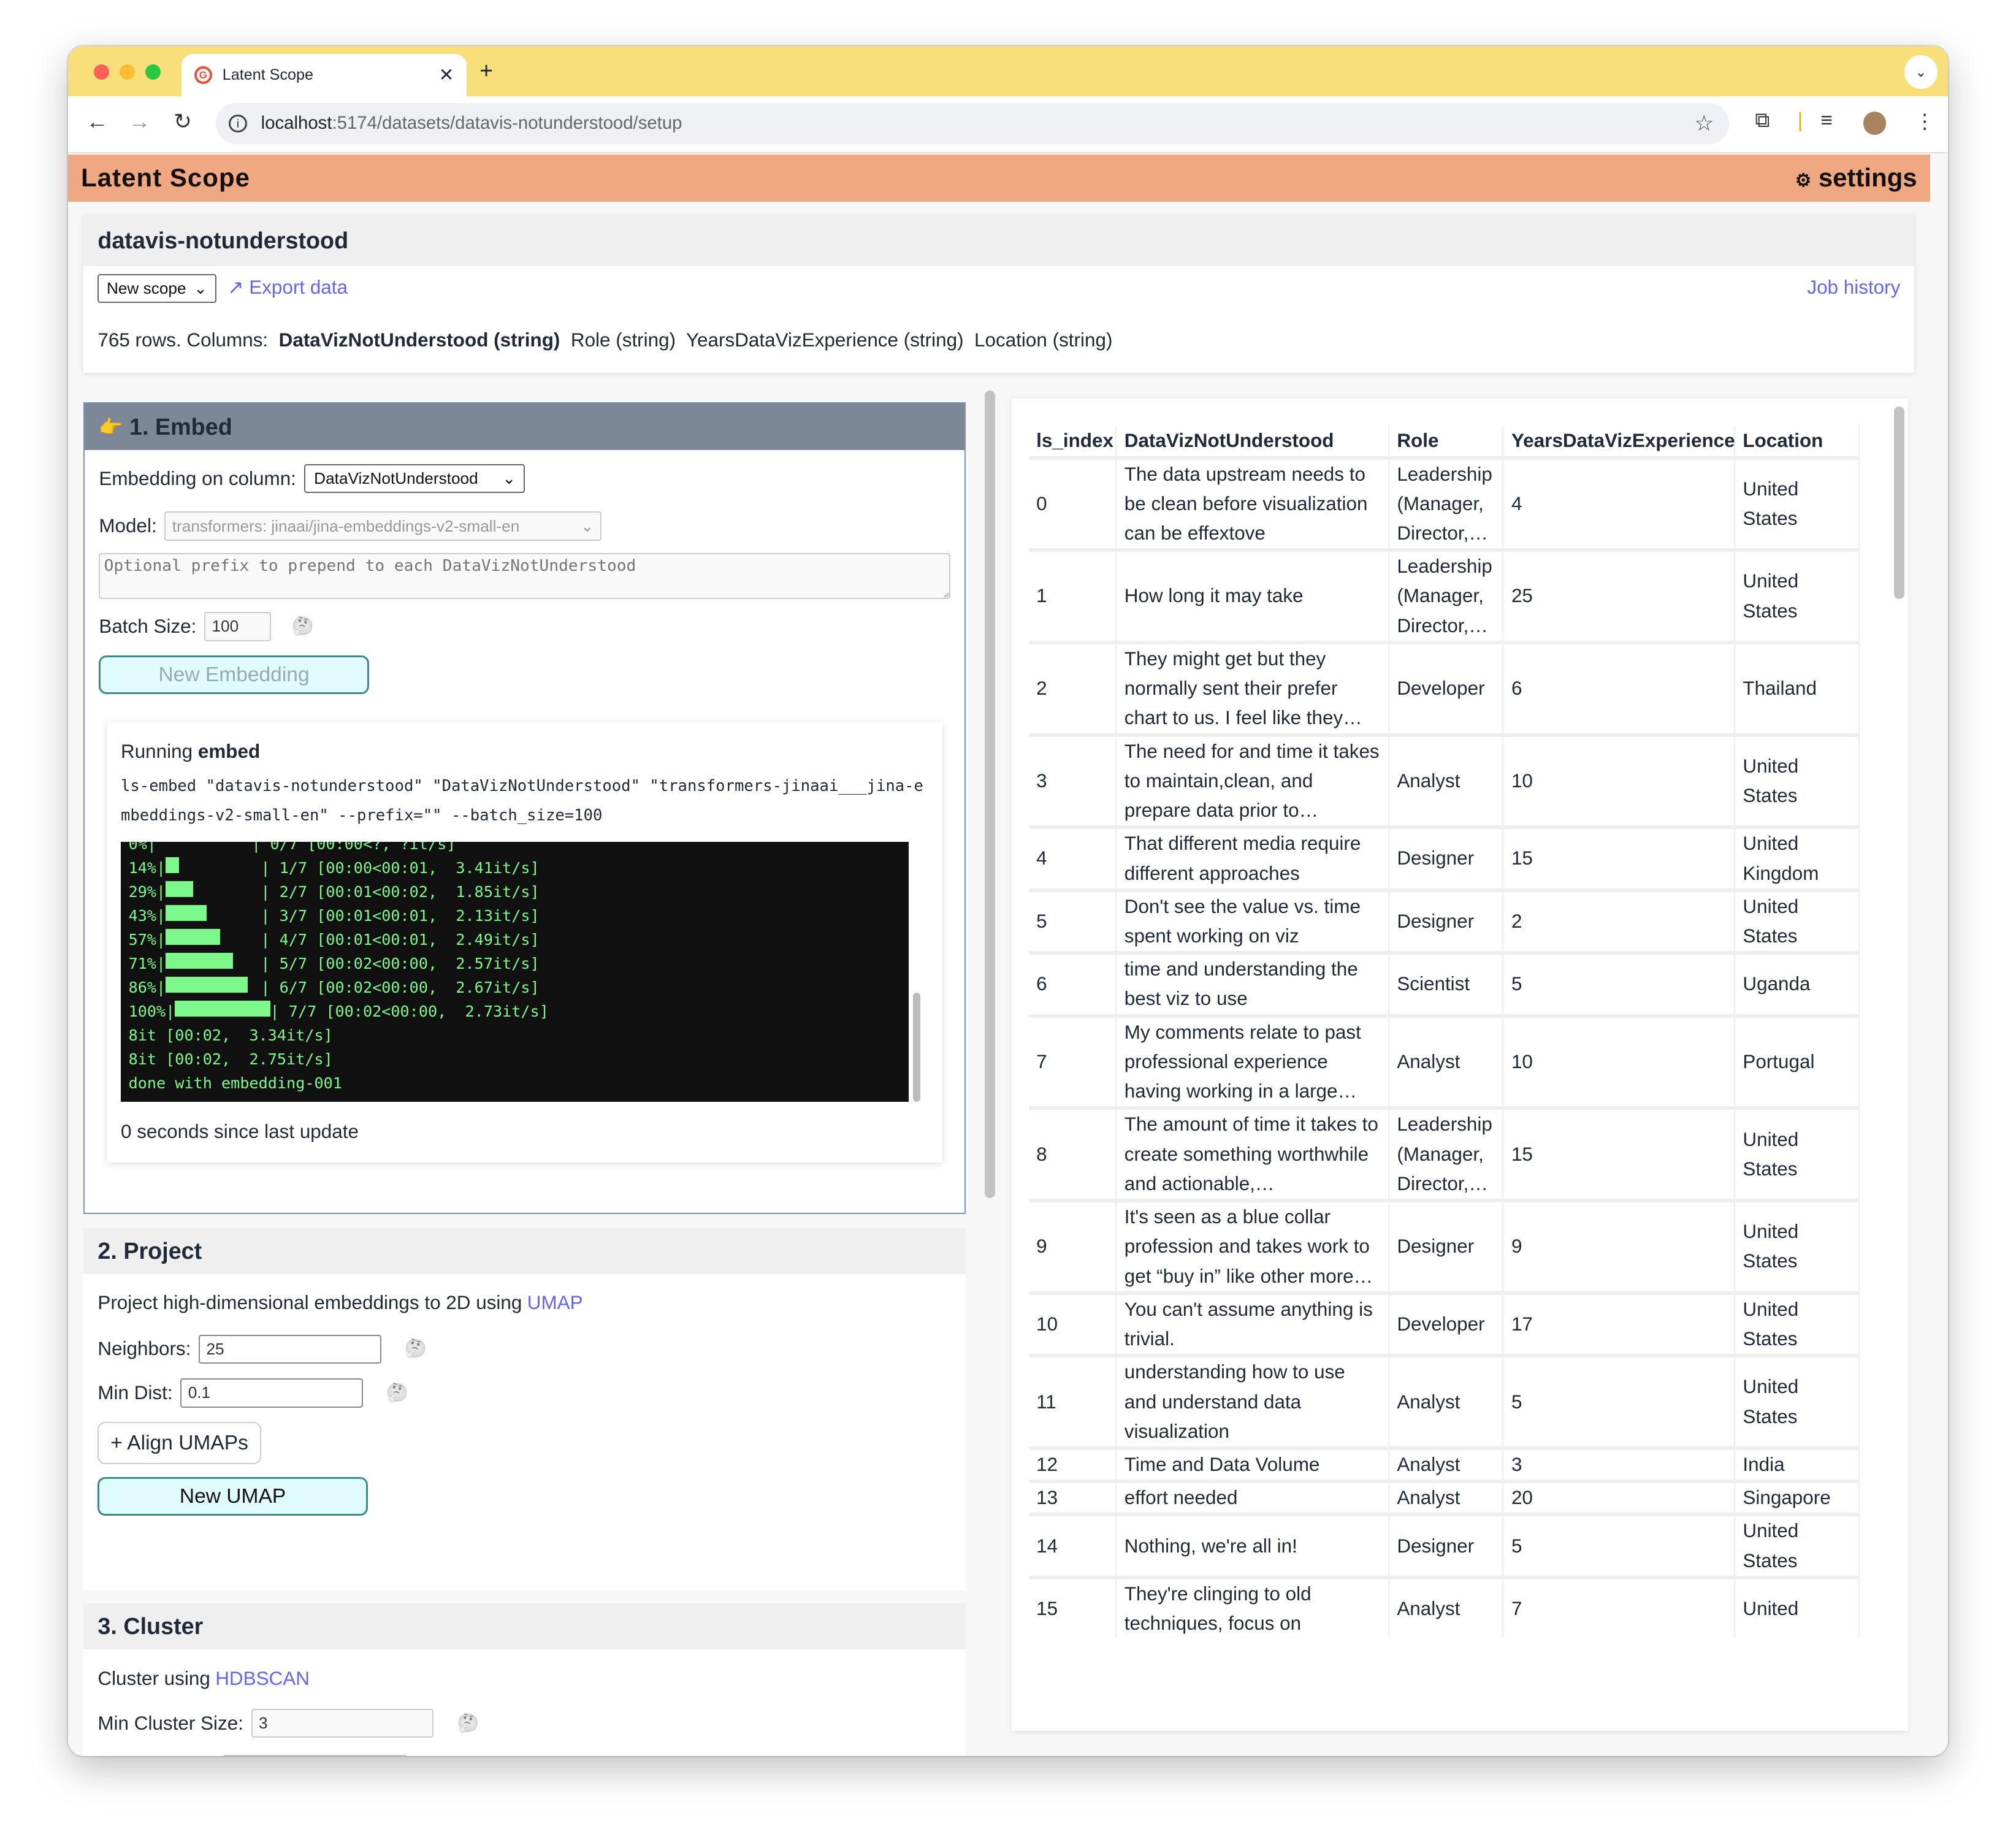 The height and width of the screenshot is (1848, 2016). I want to click on settings-link: ⚙ settings, so click(1856, 178).